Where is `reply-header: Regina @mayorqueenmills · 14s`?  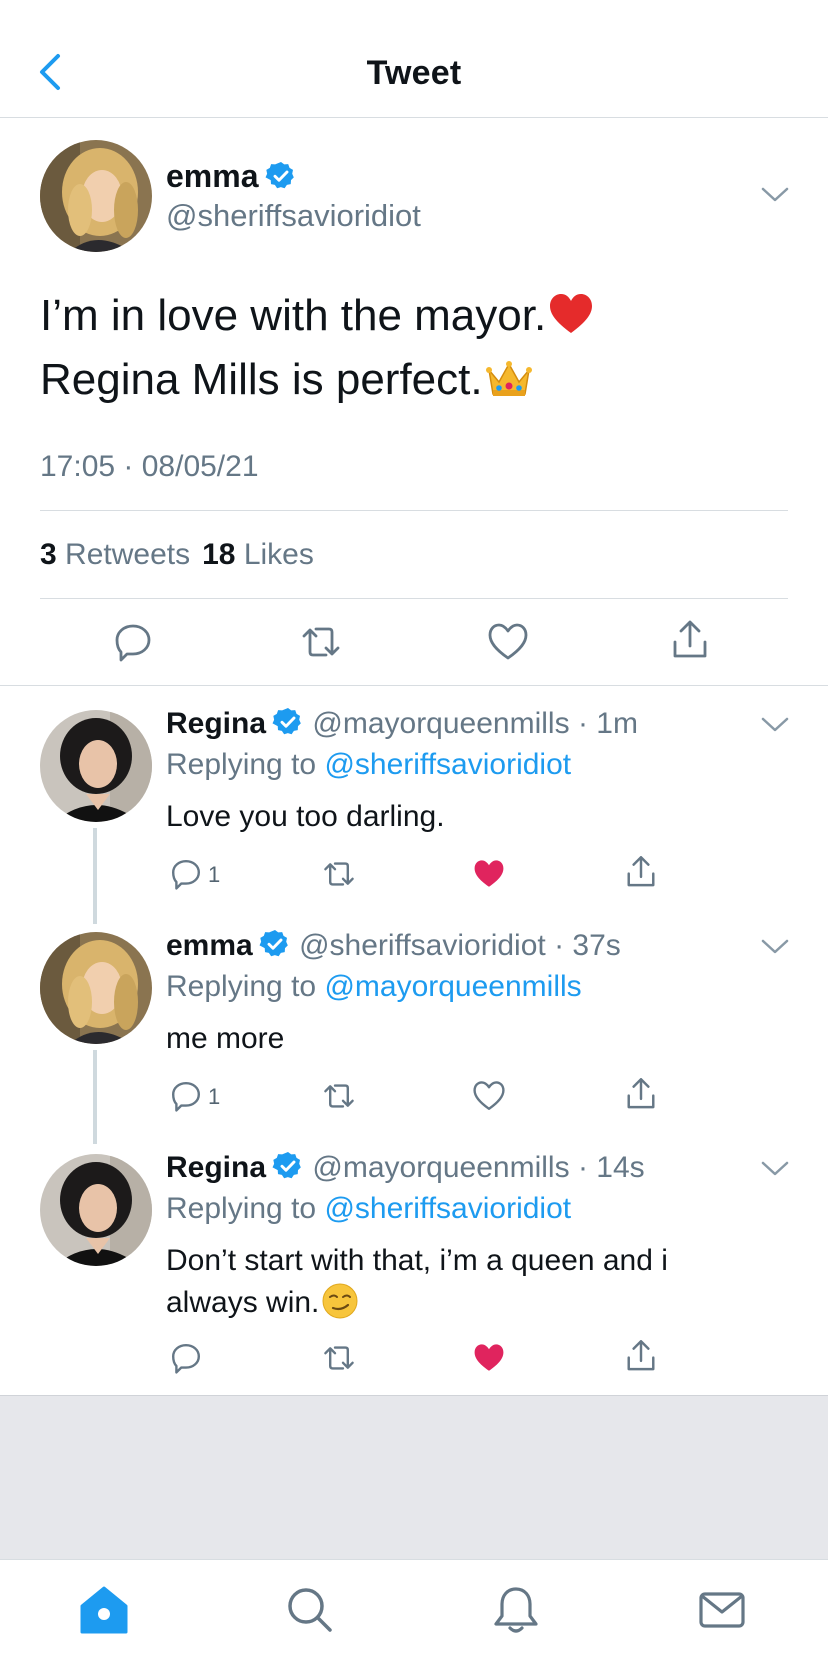
reply-header: Regina @mayorqueenmills · 14s is located at coordinates (405, 1167).